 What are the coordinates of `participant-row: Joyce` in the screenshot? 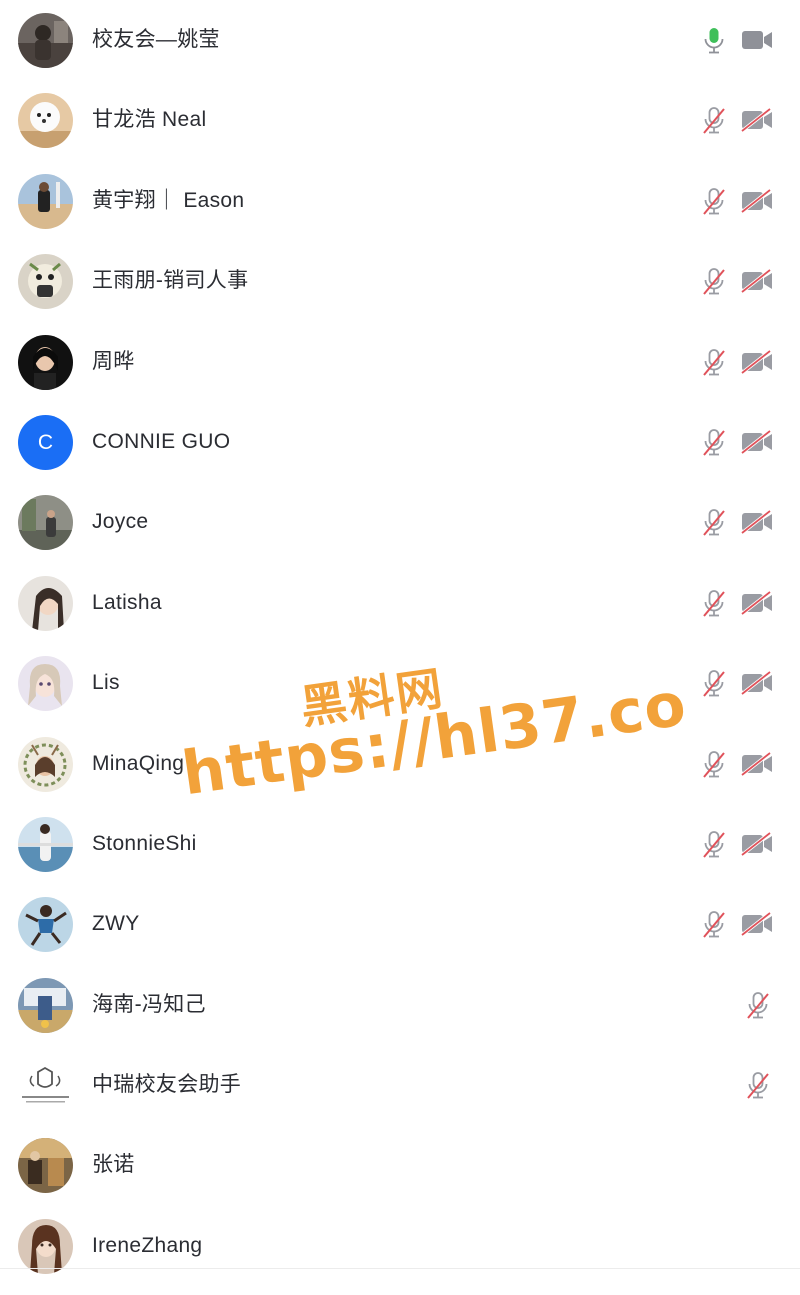 It's located at (400, 522).